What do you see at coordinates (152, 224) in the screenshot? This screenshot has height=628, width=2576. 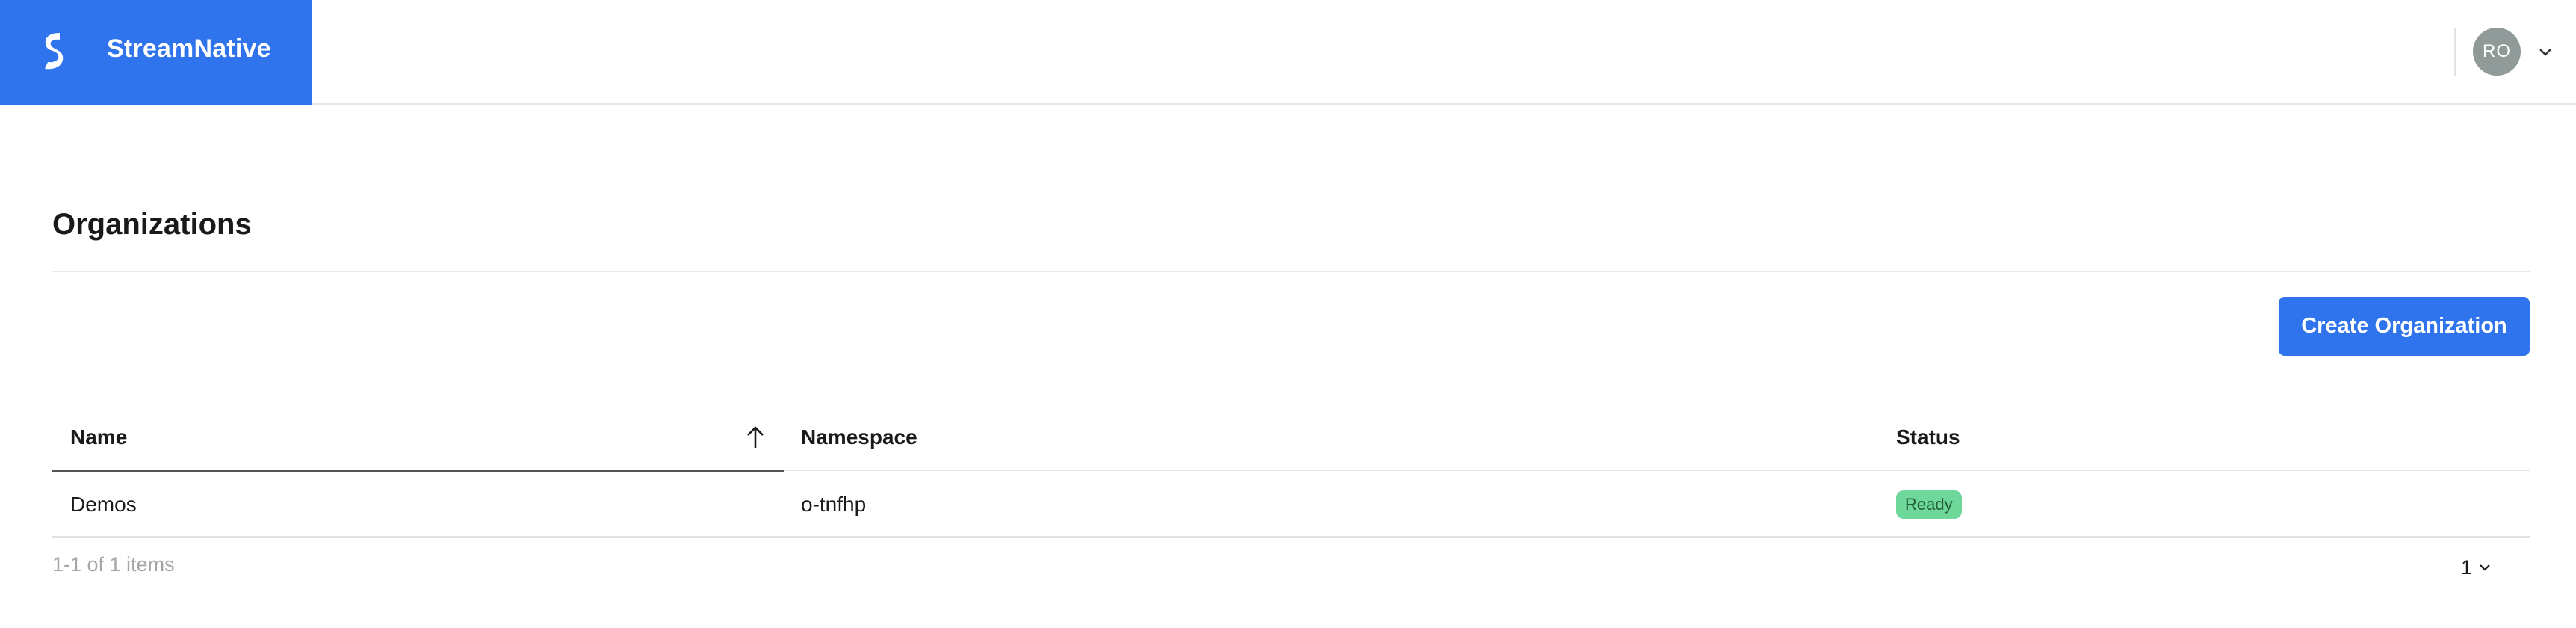 I see `page-title: Organizations` at bounding box center [152, 224].